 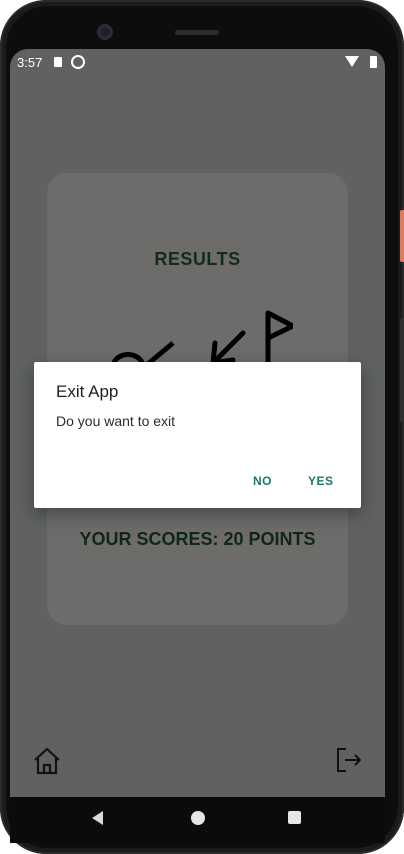 What do you see at coordinates (349, 760) in the screenshot?
I see `exit-icon` at bounding box center [349, 760].